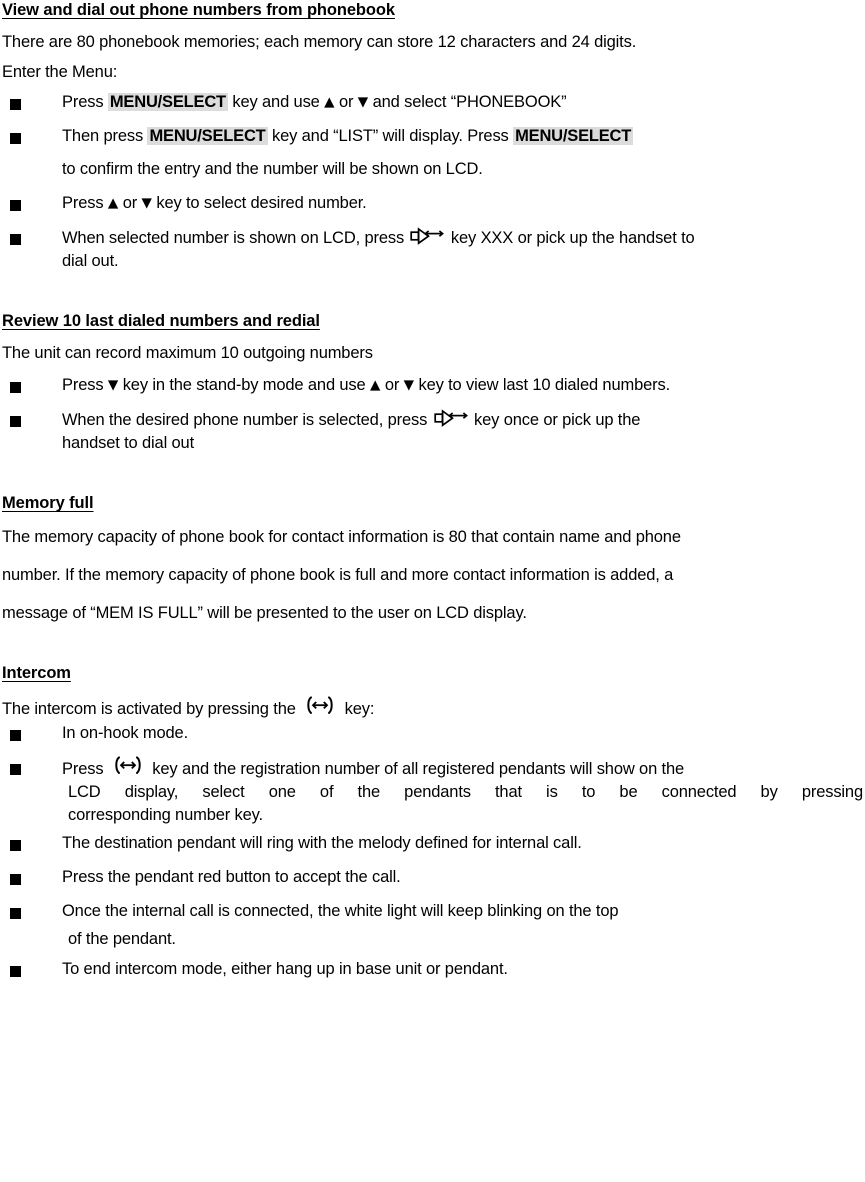 This screenshot has width=865, height=1182. Describe the element at coordinates (432, 503) in the screenshot. I see `section-heading-memory-full-row: Memory full` at that location.